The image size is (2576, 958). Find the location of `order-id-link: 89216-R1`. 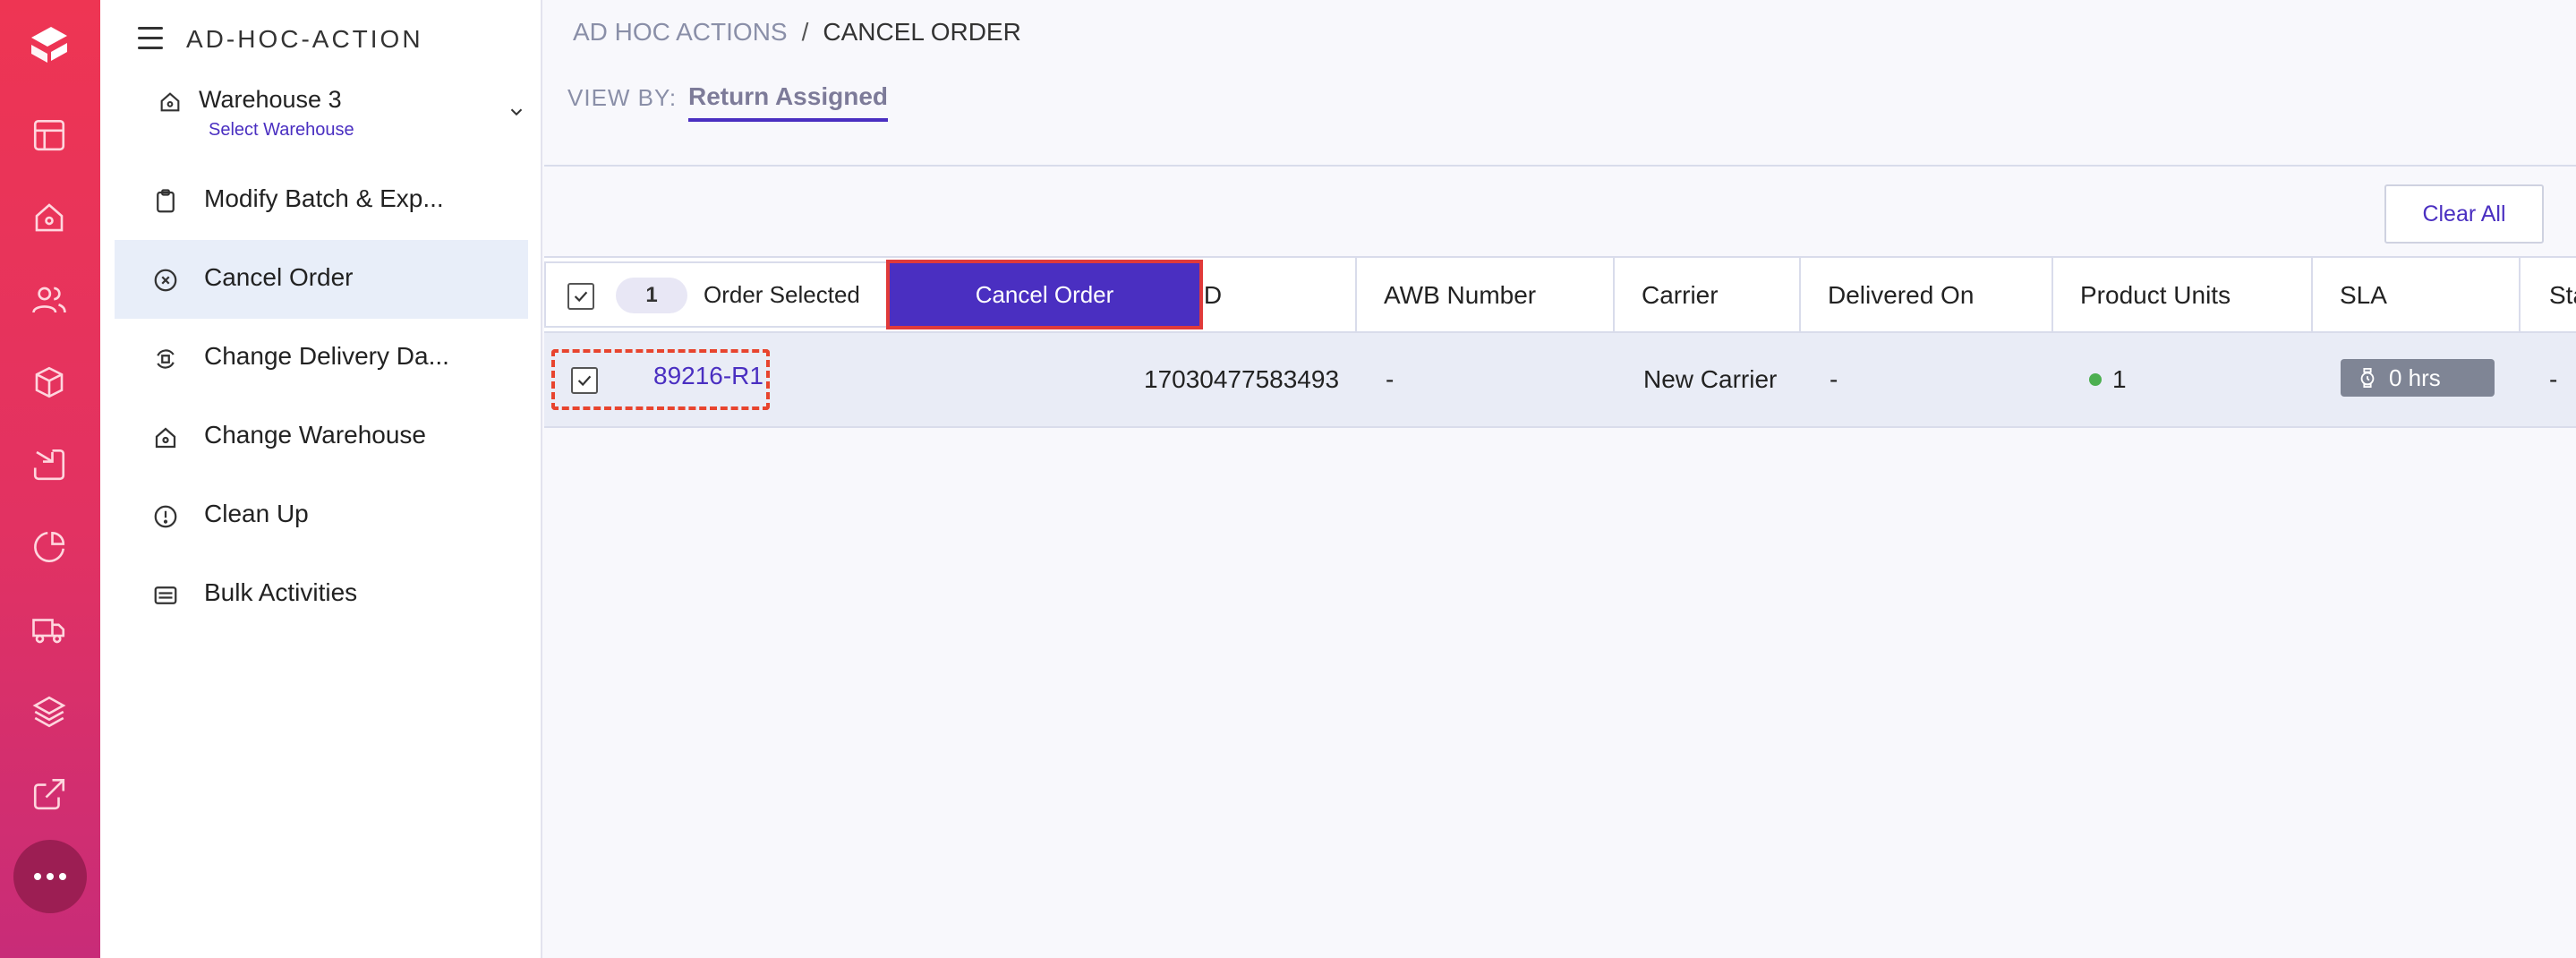

order-id-link: 89216-R1 is located at coordinates (708, 376).